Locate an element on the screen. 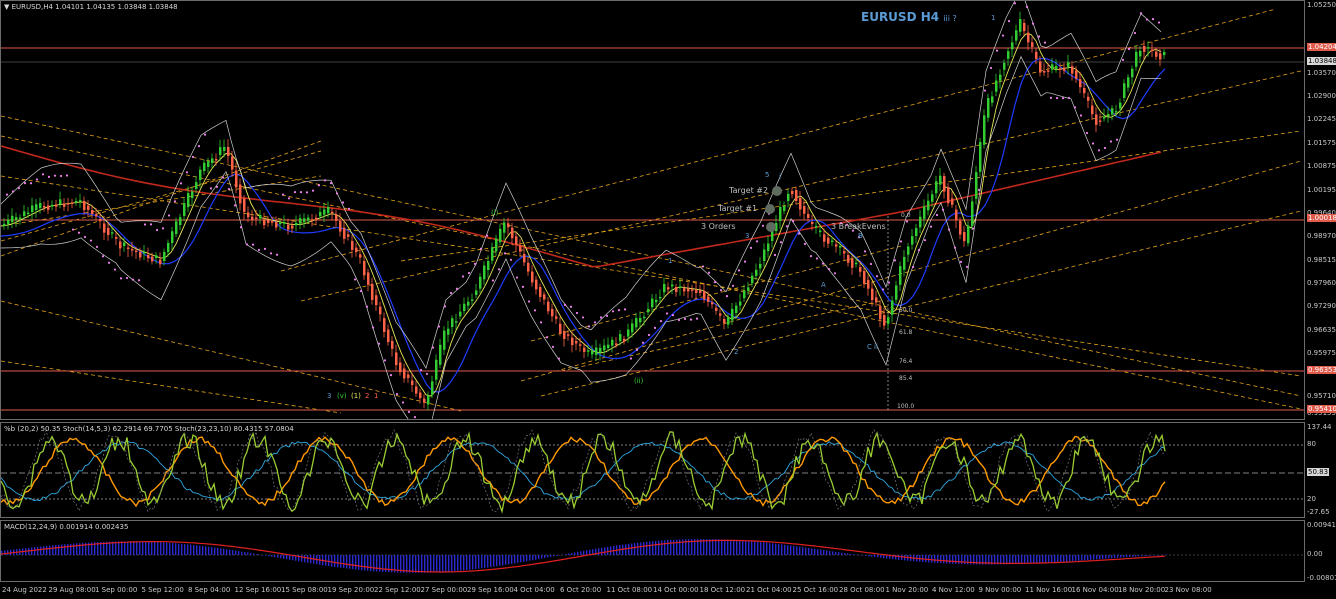 This screenshot has width=1336, height=599. macd-canvas is located at coordinates (653, 551).